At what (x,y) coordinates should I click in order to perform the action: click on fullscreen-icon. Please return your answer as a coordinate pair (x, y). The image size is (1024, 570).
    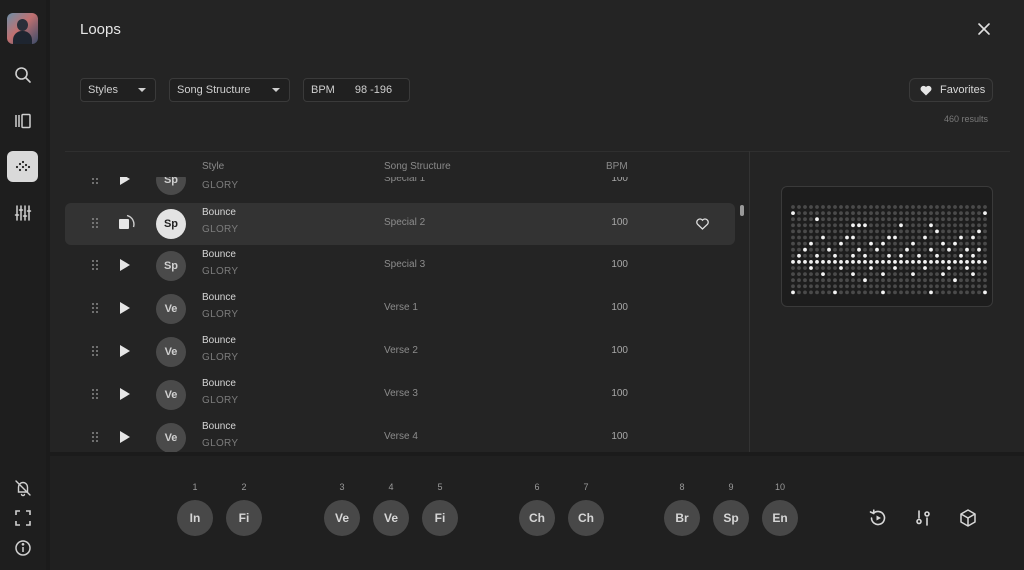
    Looking at the image, I should click on (22, 517).